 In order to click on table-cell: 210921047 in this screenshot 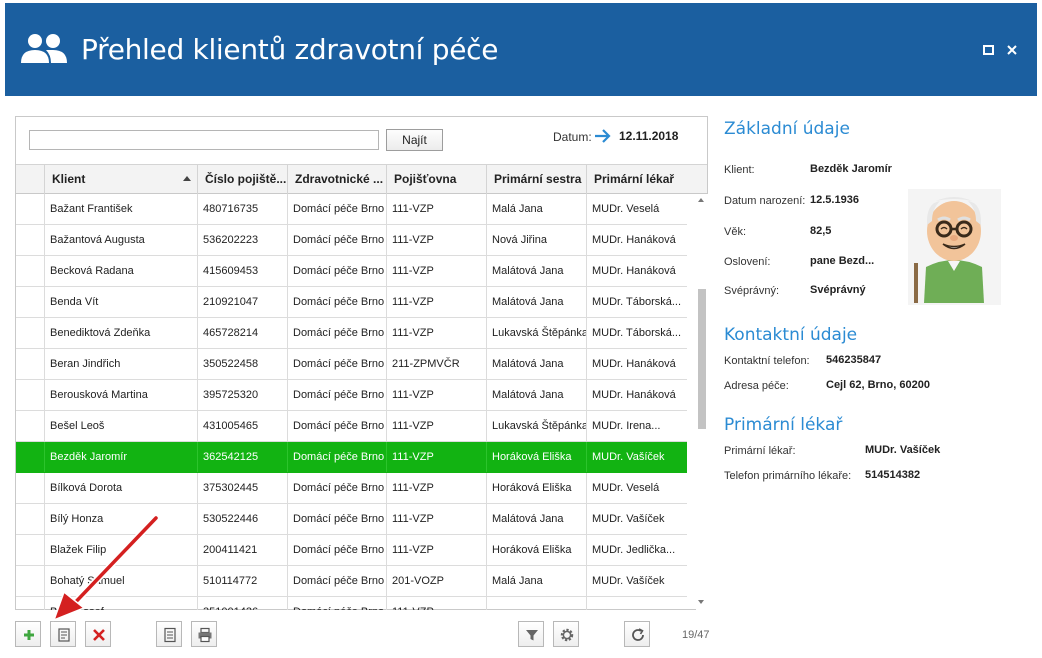, I will do `click(242, 302)`.